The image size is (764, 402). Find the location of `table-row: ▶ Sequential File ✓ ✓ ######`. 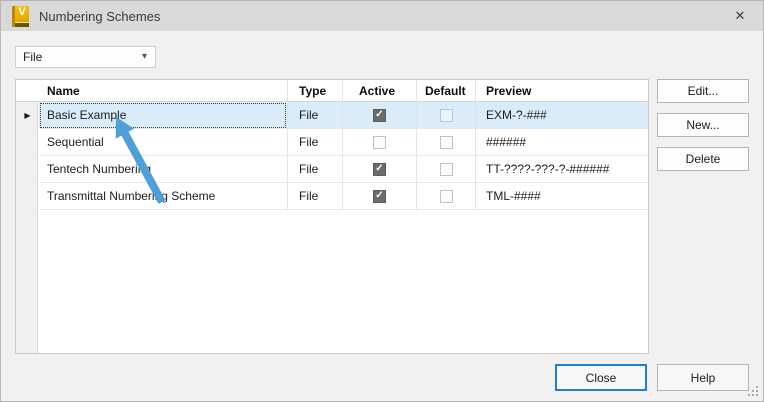

table-row: ▶ Sequential File ✓ ✓ ###### is located at coordinates (332, 142).